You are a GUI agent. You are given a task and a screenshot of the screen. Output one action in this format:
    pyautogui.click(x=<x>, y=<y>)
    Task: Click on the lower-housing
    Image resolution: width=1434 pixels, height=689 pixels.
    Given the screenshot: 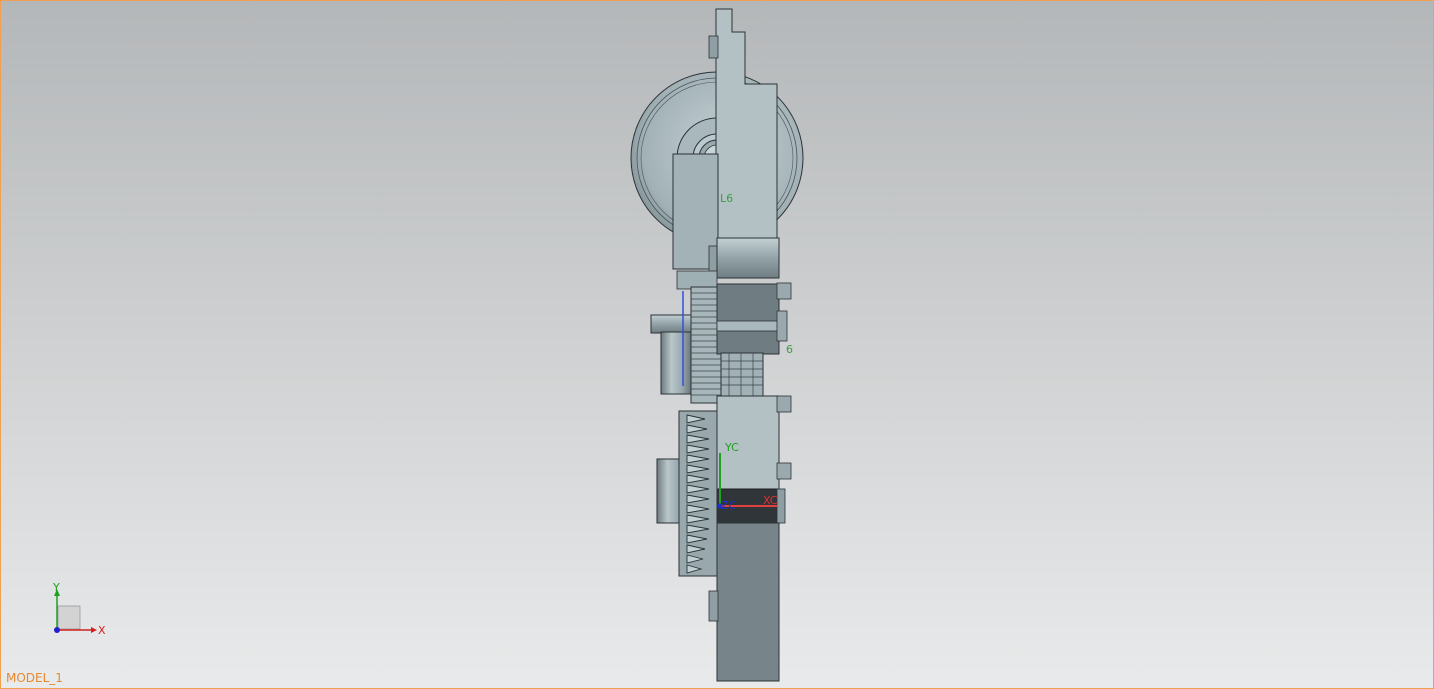 What is the action you would take?
    pyautogui.click(x=750, y=538)
    